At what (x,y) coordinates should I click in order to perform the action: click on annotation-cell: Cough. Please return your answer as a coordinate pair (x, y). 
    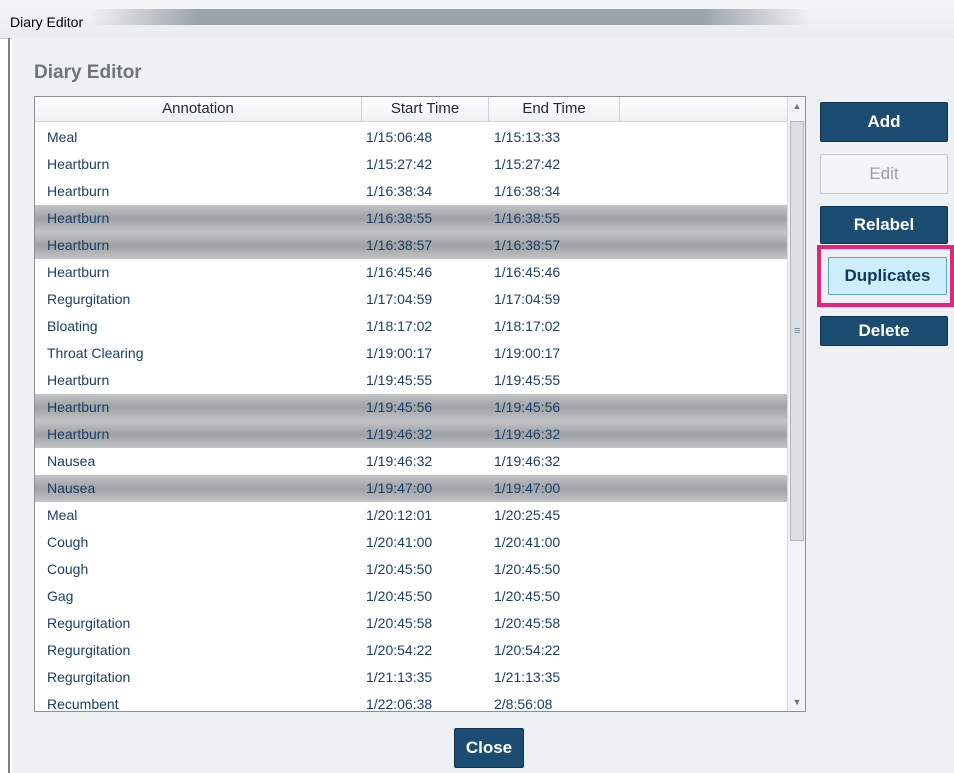
    Looking at the image, I should click on (68, 542).